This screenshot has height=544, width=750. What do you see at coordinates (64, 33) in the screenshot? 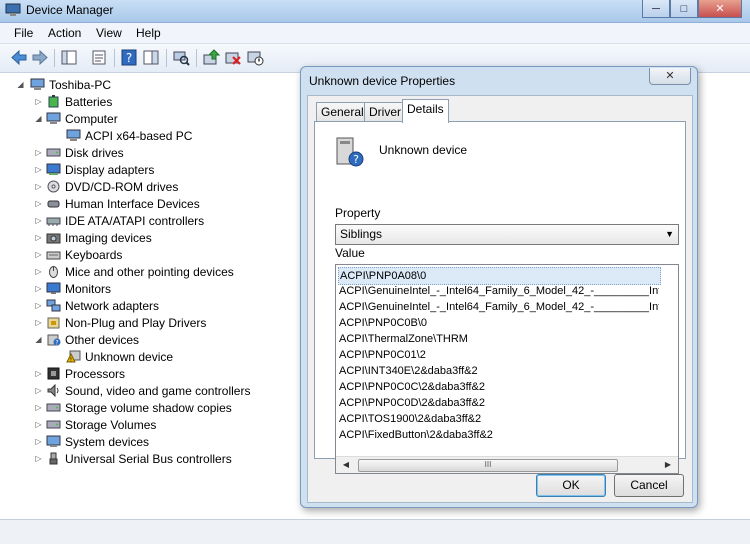
I see `menu-action: Action` at bounding box center [64, 33].